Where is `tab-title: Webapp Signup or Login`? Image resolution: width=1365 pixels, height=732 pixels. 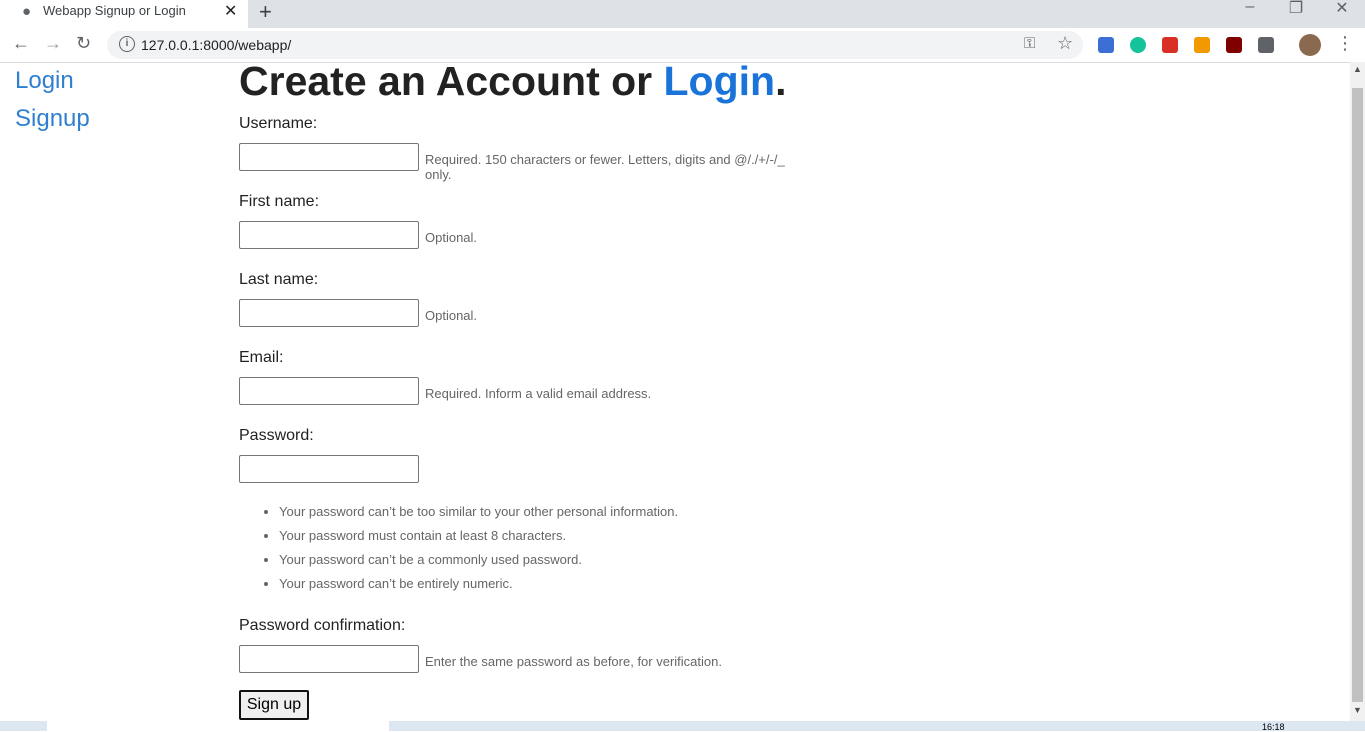 tab-title: Webapp Signup or Login is located at coordinates (114, 10).